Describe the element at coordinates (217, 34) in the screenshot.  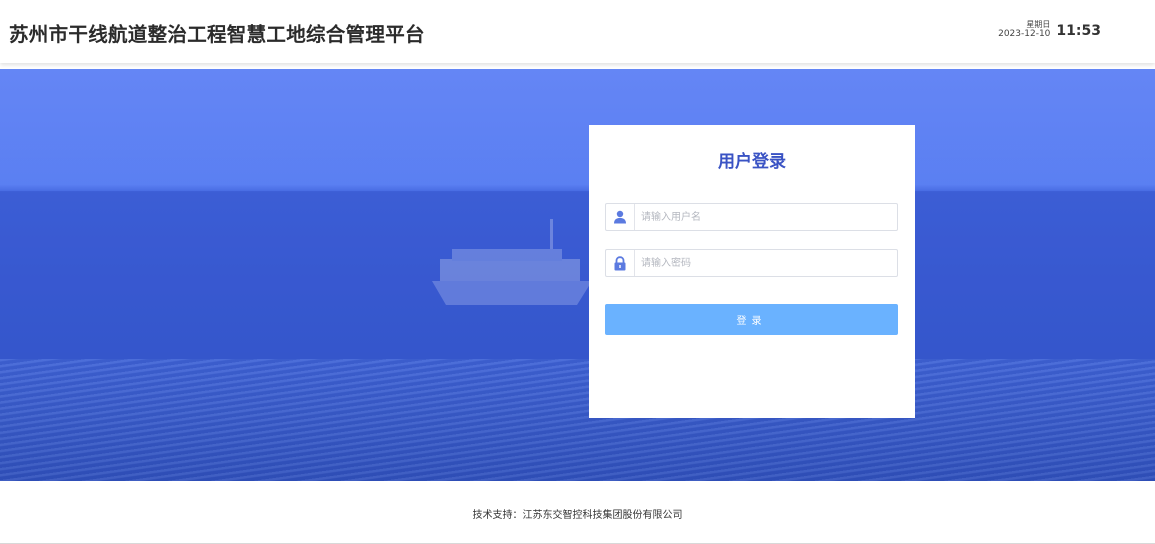
I see `app-title: 苏州市干线航道整治工程智慧工地综合管理平台` at that location.